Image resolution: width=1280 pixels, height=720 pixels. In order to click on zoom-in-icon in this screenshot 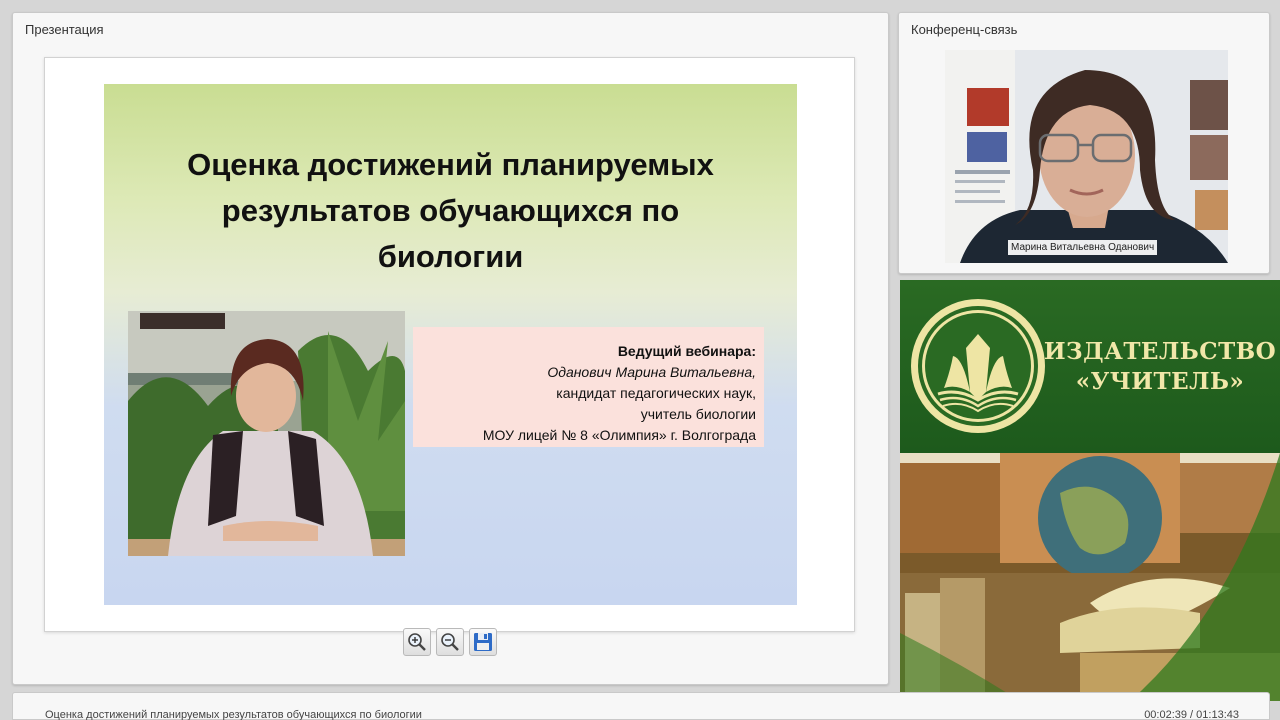, I will do `click(417, 642)`.